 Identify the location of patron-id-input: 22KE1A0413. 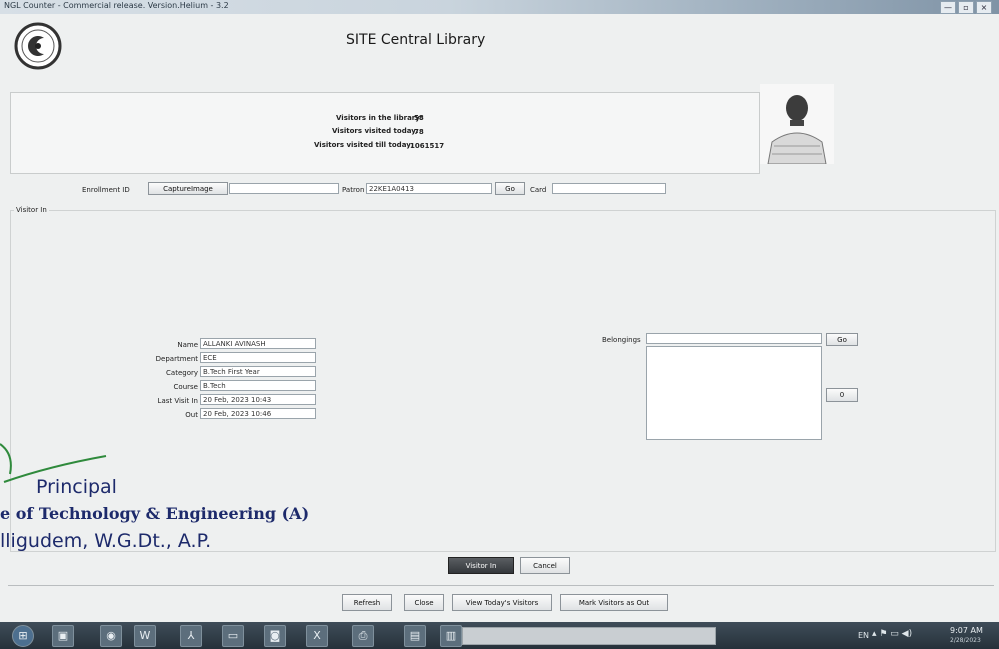
(429, 188).